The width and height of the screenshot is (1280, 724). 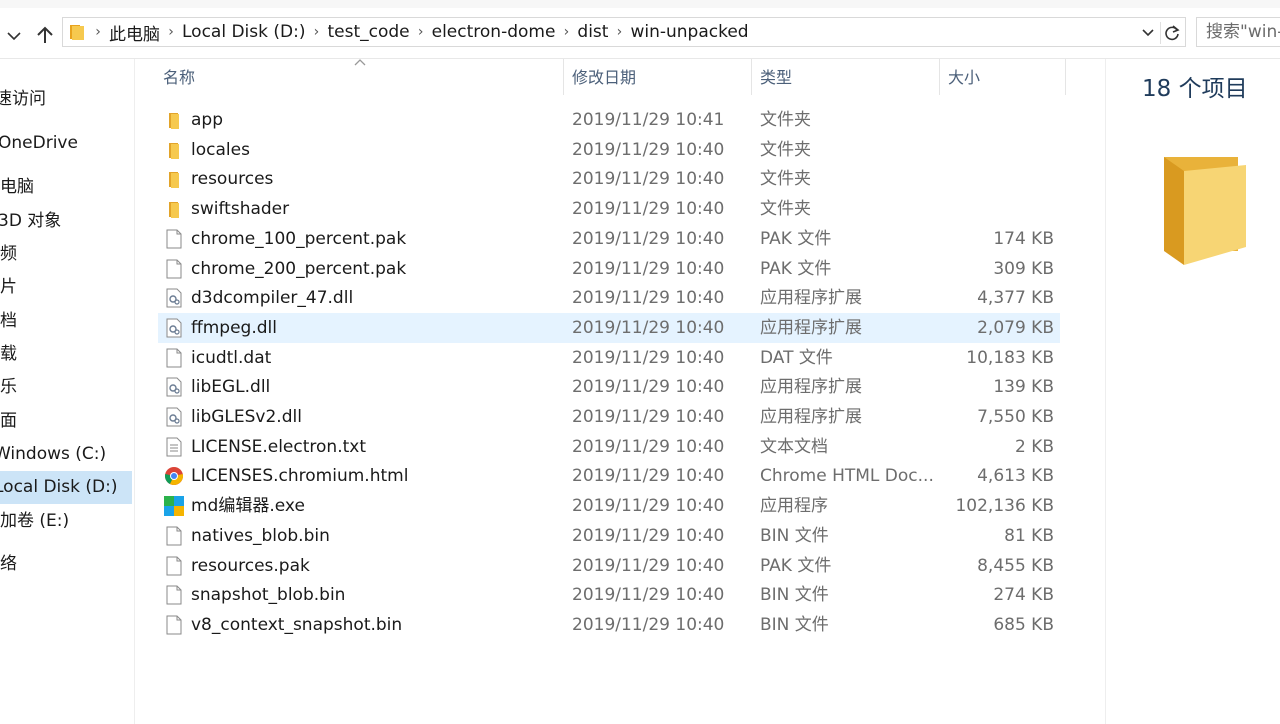 I want to click on file-row: locales 2019/11/29 10:40 文件夹, so click(x=609, y=150).